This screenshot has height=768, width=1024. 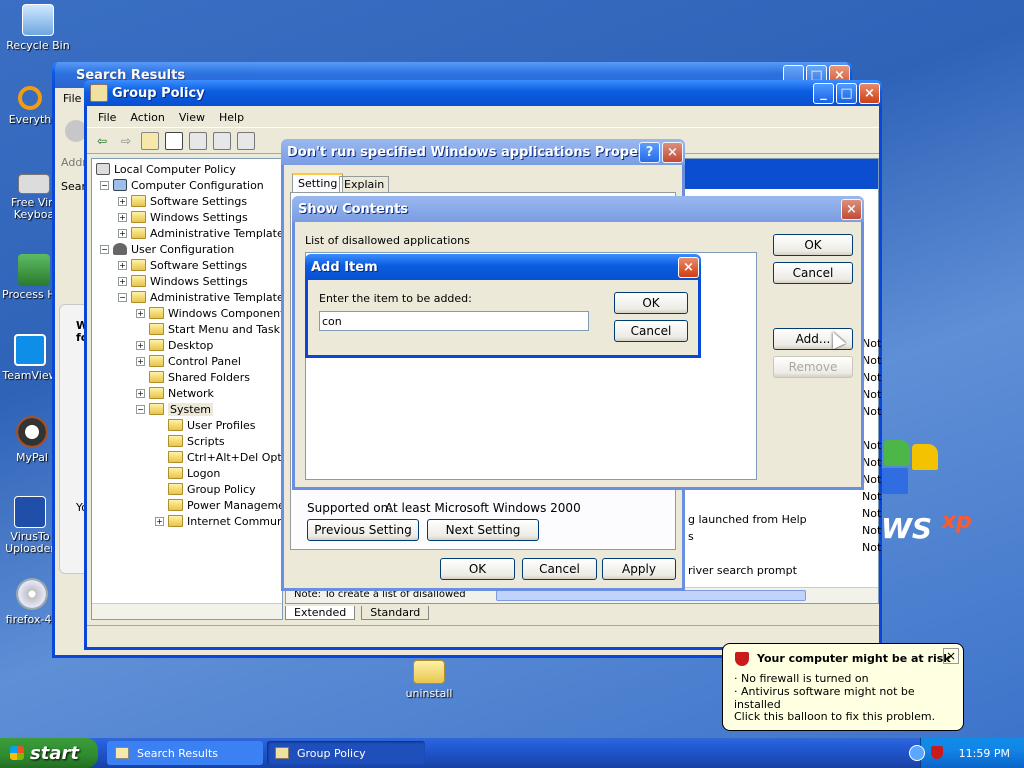 I want to click on tab-setting: Setting, so click(x=318, y=182).